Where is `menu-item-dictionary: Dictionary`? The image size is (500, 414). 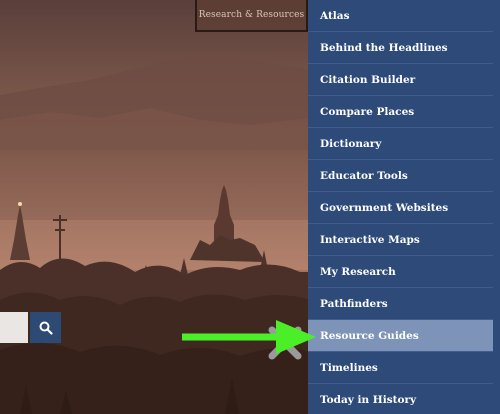
menu-item-dictionary: Dictionary is located at coordinates (400, 144).